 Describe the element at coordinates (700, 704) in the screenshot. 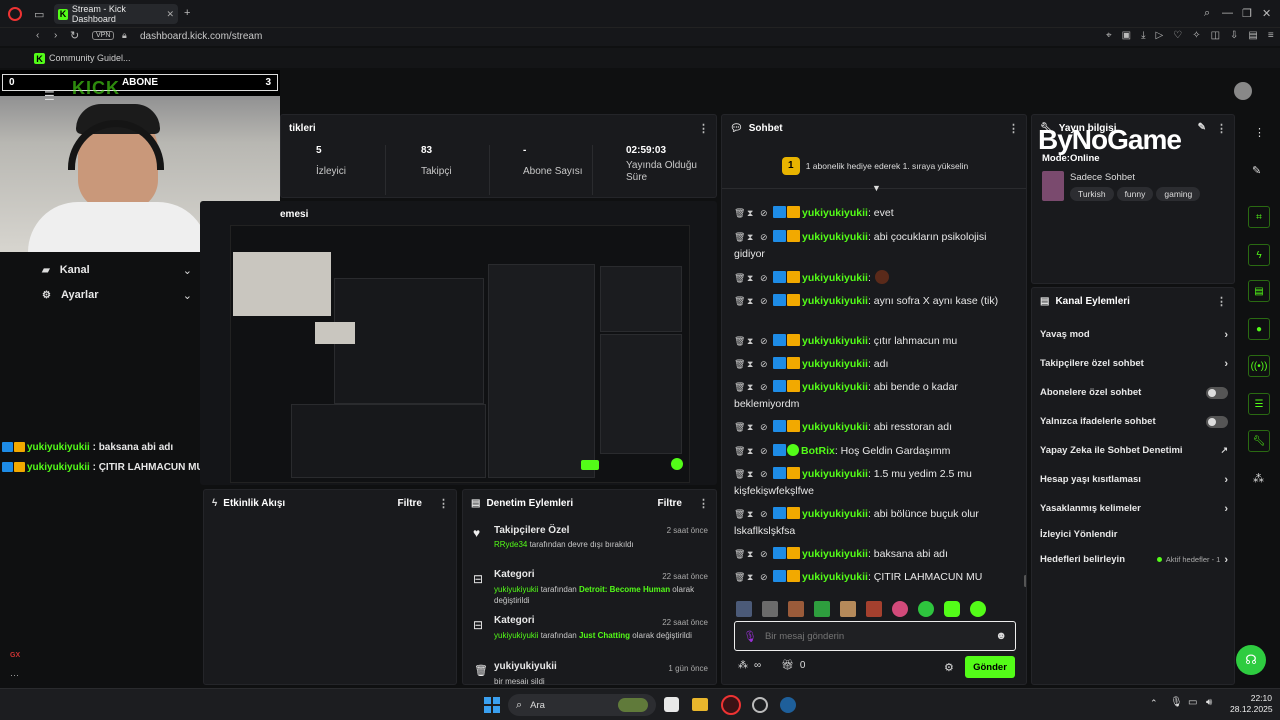

I see `file-explorer-icon` at that location.